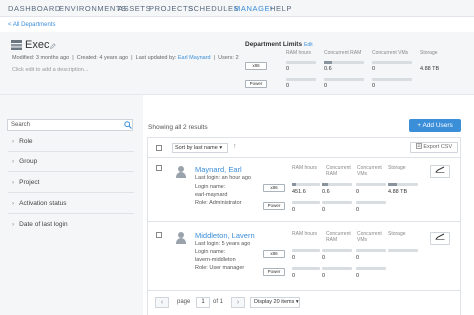 The width and height of the screenshot is (474, 315). What do you see at coordinates (178, 127) in the screenshot?
I see `results-count: Showing all 2 results` at bounding box center [178, 127].